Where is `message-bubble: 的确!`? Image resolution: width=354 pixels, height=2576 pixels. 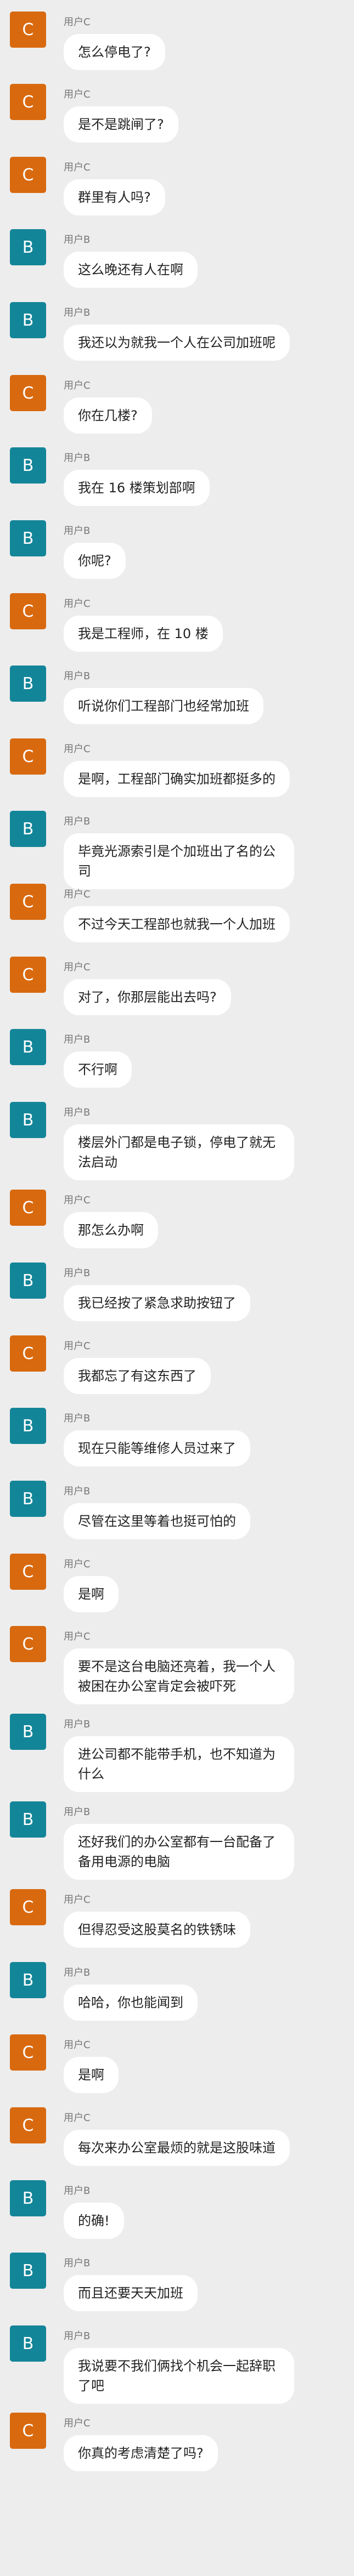 message-bubble: 的确! is located at coordinates (94, 2221).